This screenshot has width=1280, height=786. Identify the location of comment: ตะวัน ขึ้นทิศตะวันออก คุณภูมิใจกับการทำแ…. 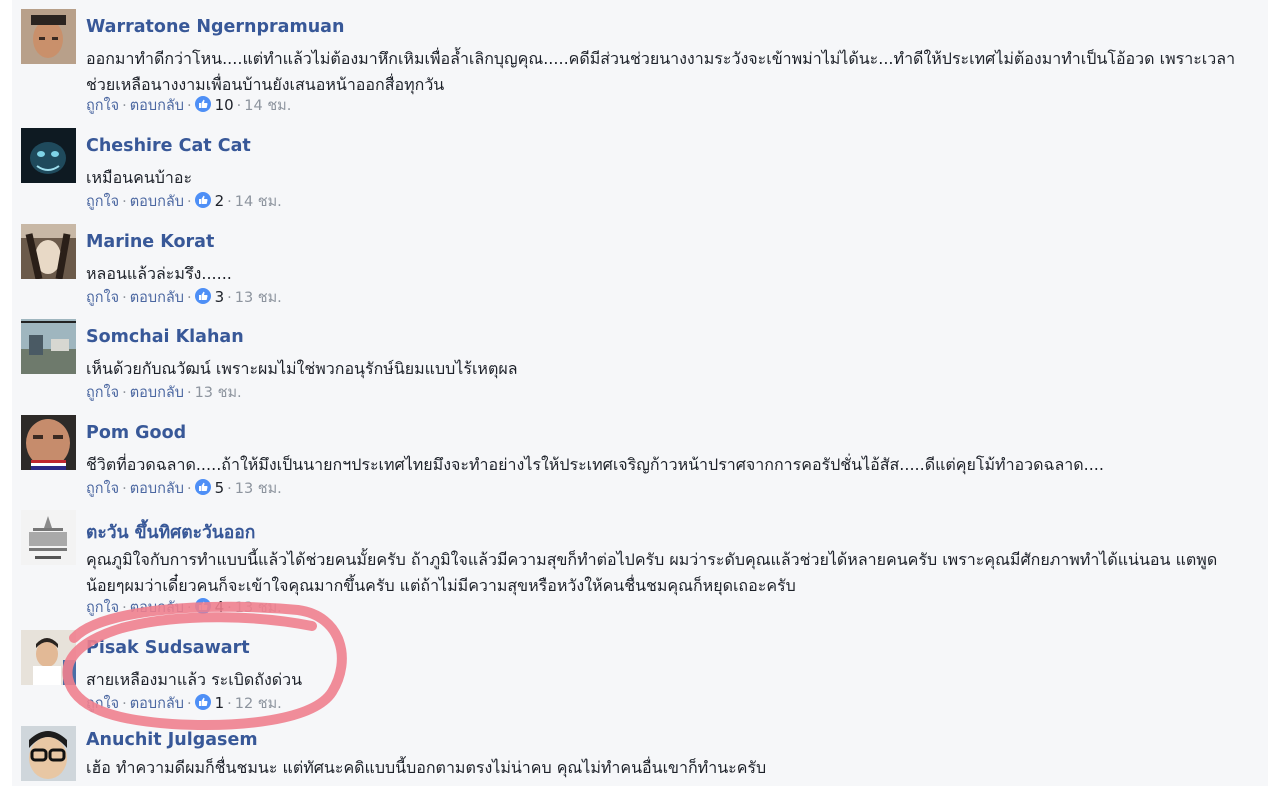
(644, 566).